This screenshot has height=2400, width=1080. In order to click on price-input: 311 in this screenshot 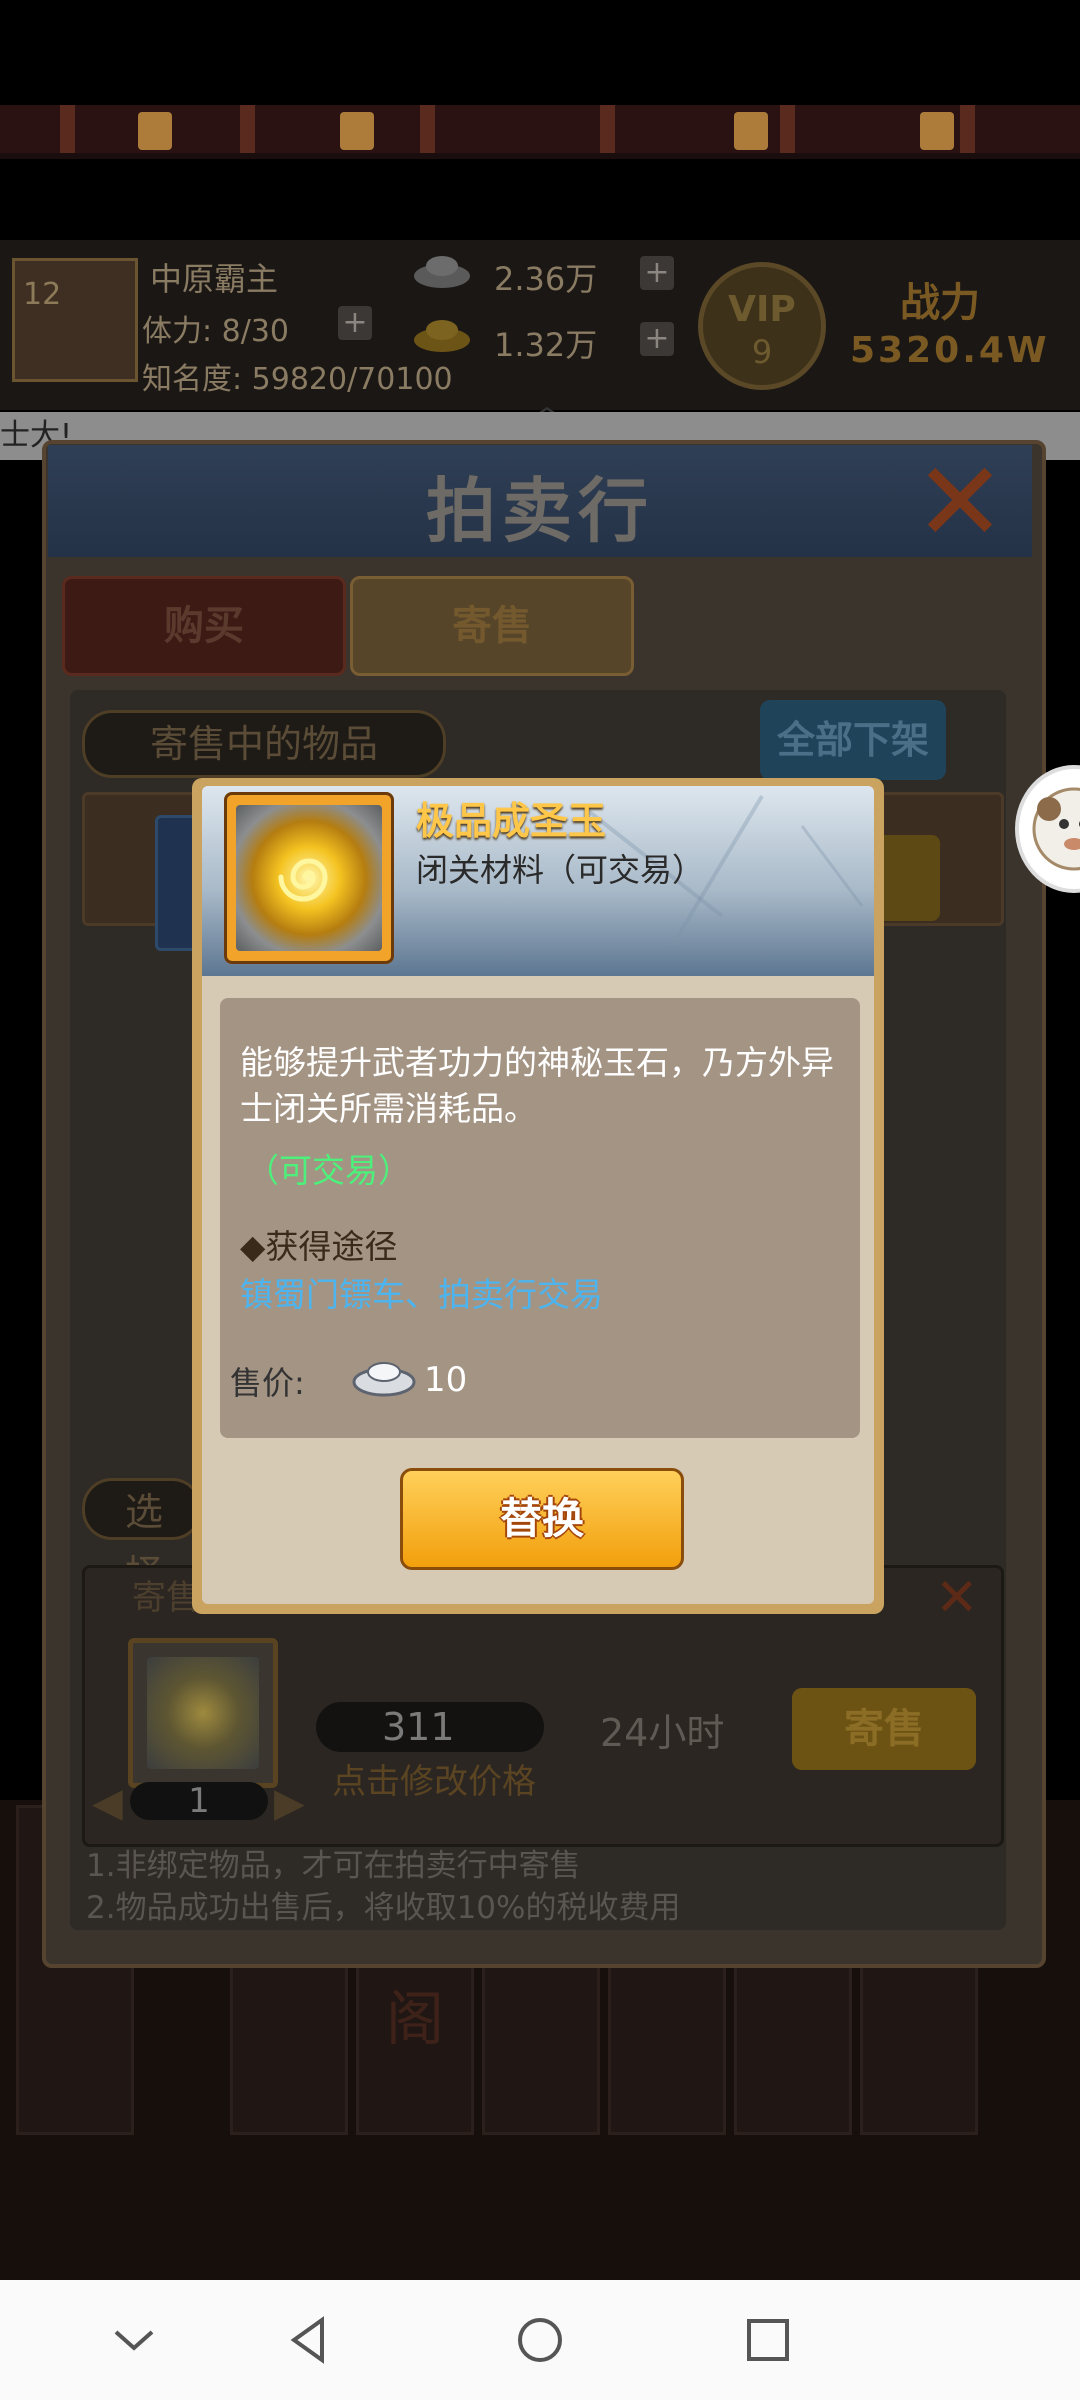, I will do `click(430, 1727)`.